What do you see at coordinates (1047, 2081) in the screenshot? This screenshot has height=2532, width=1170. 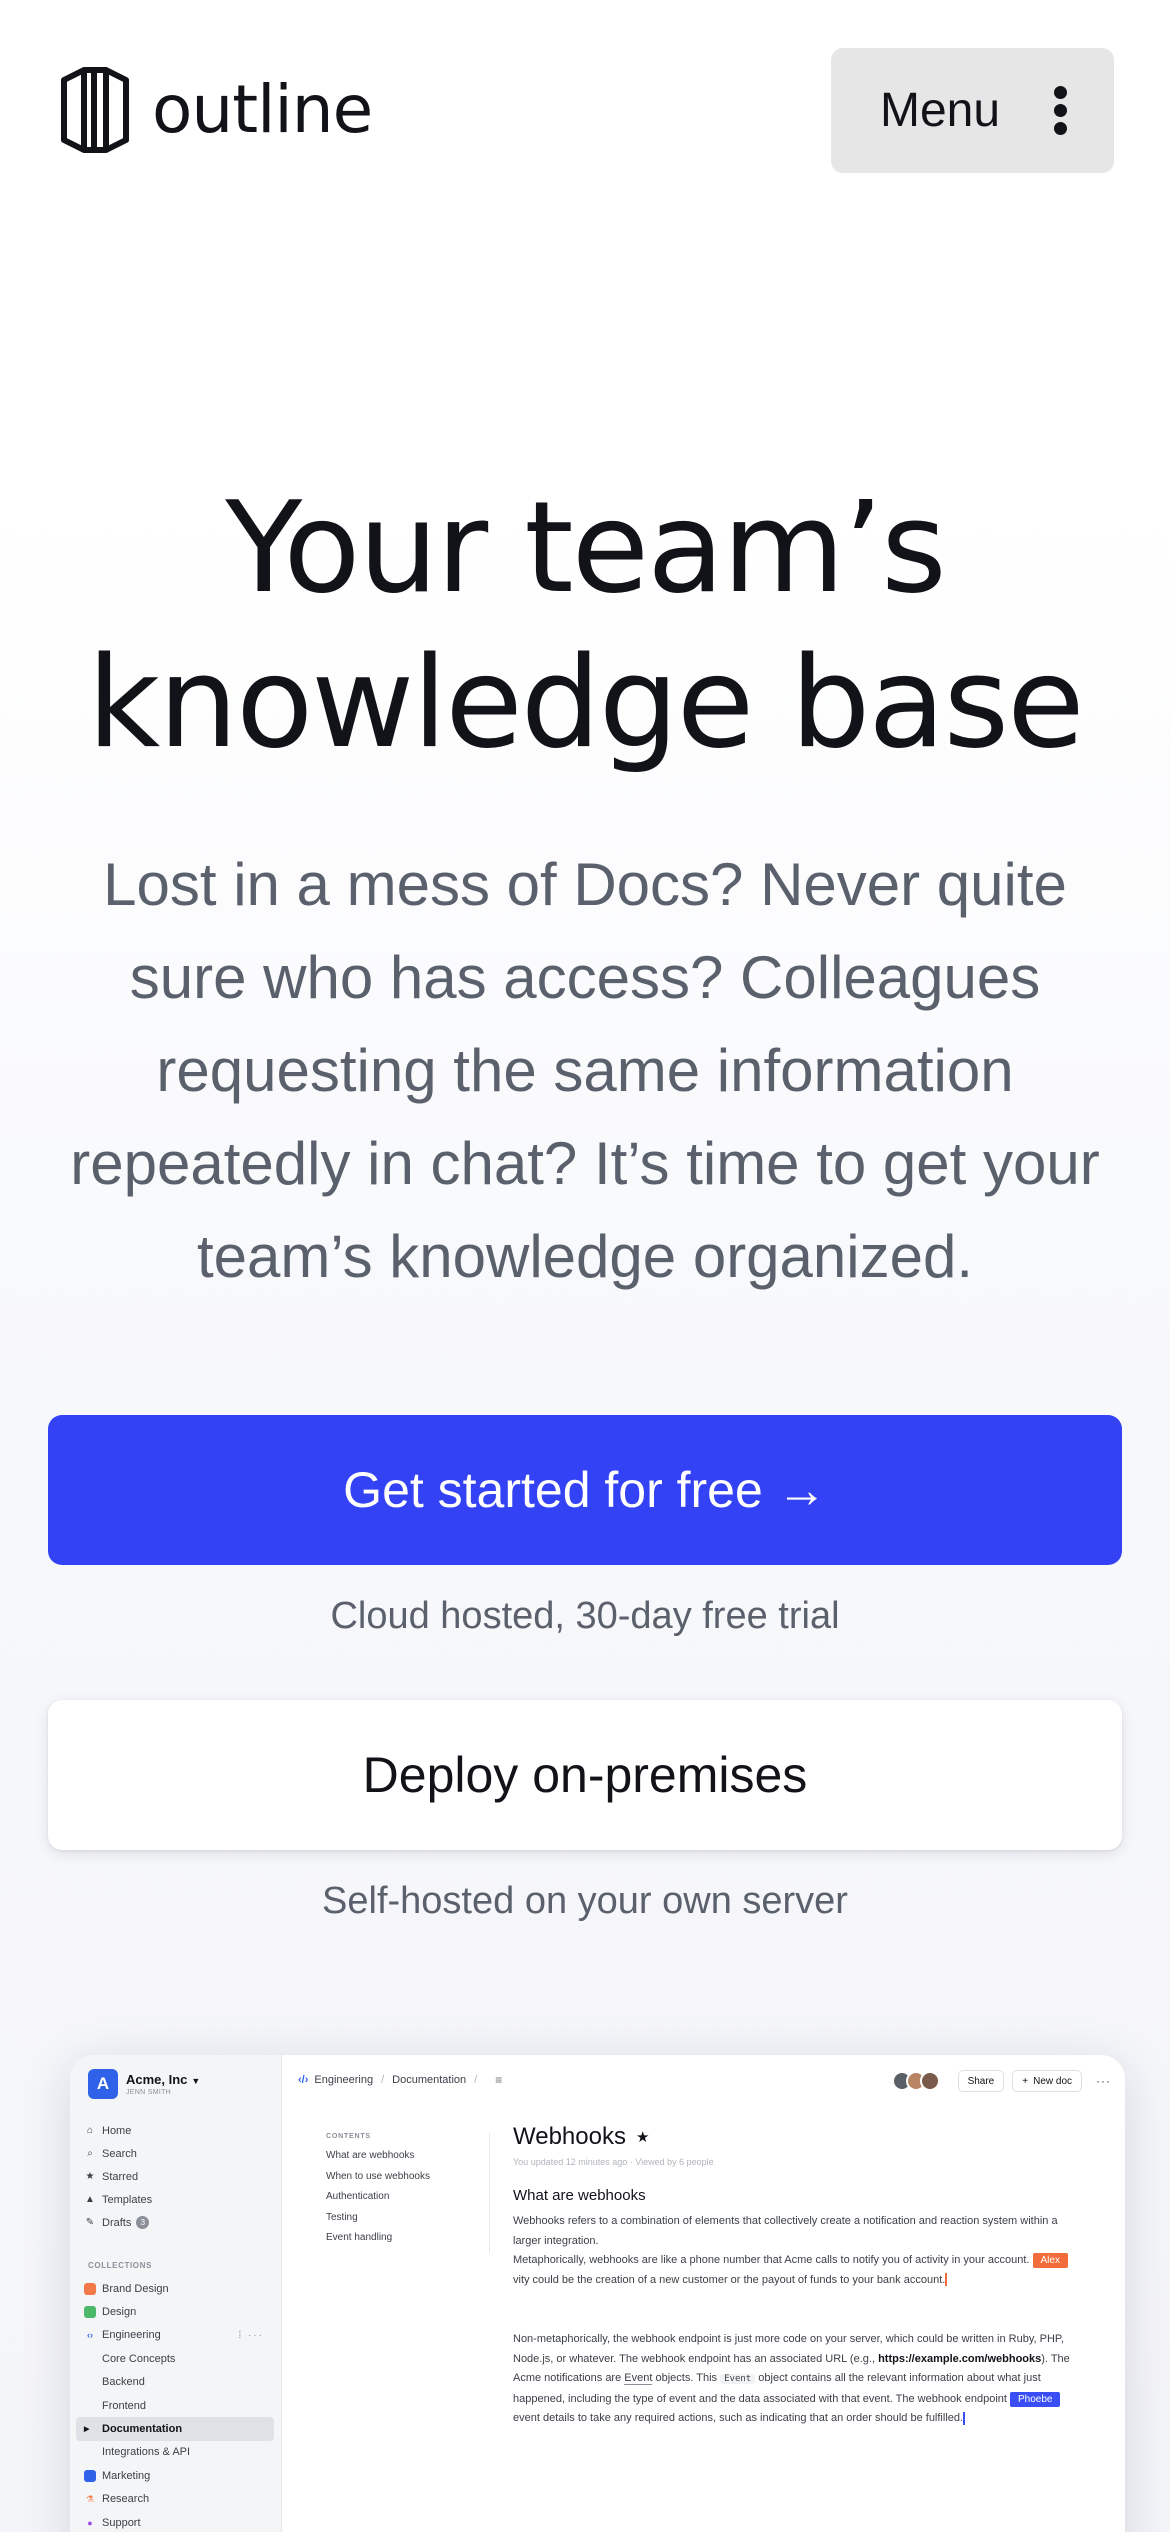 I see `new-doc-button: + New doc` at bounding box center [1047, 2081].